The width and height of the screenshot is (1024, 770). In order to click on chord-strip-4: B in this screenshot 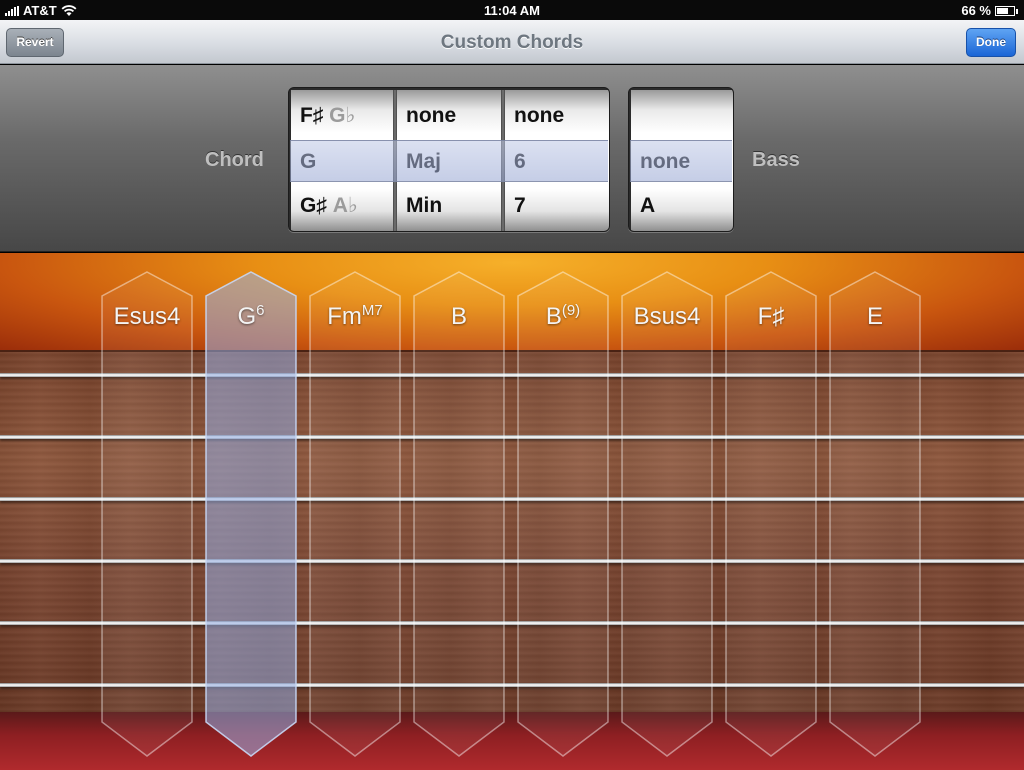, I will do `click(459, 514)`.